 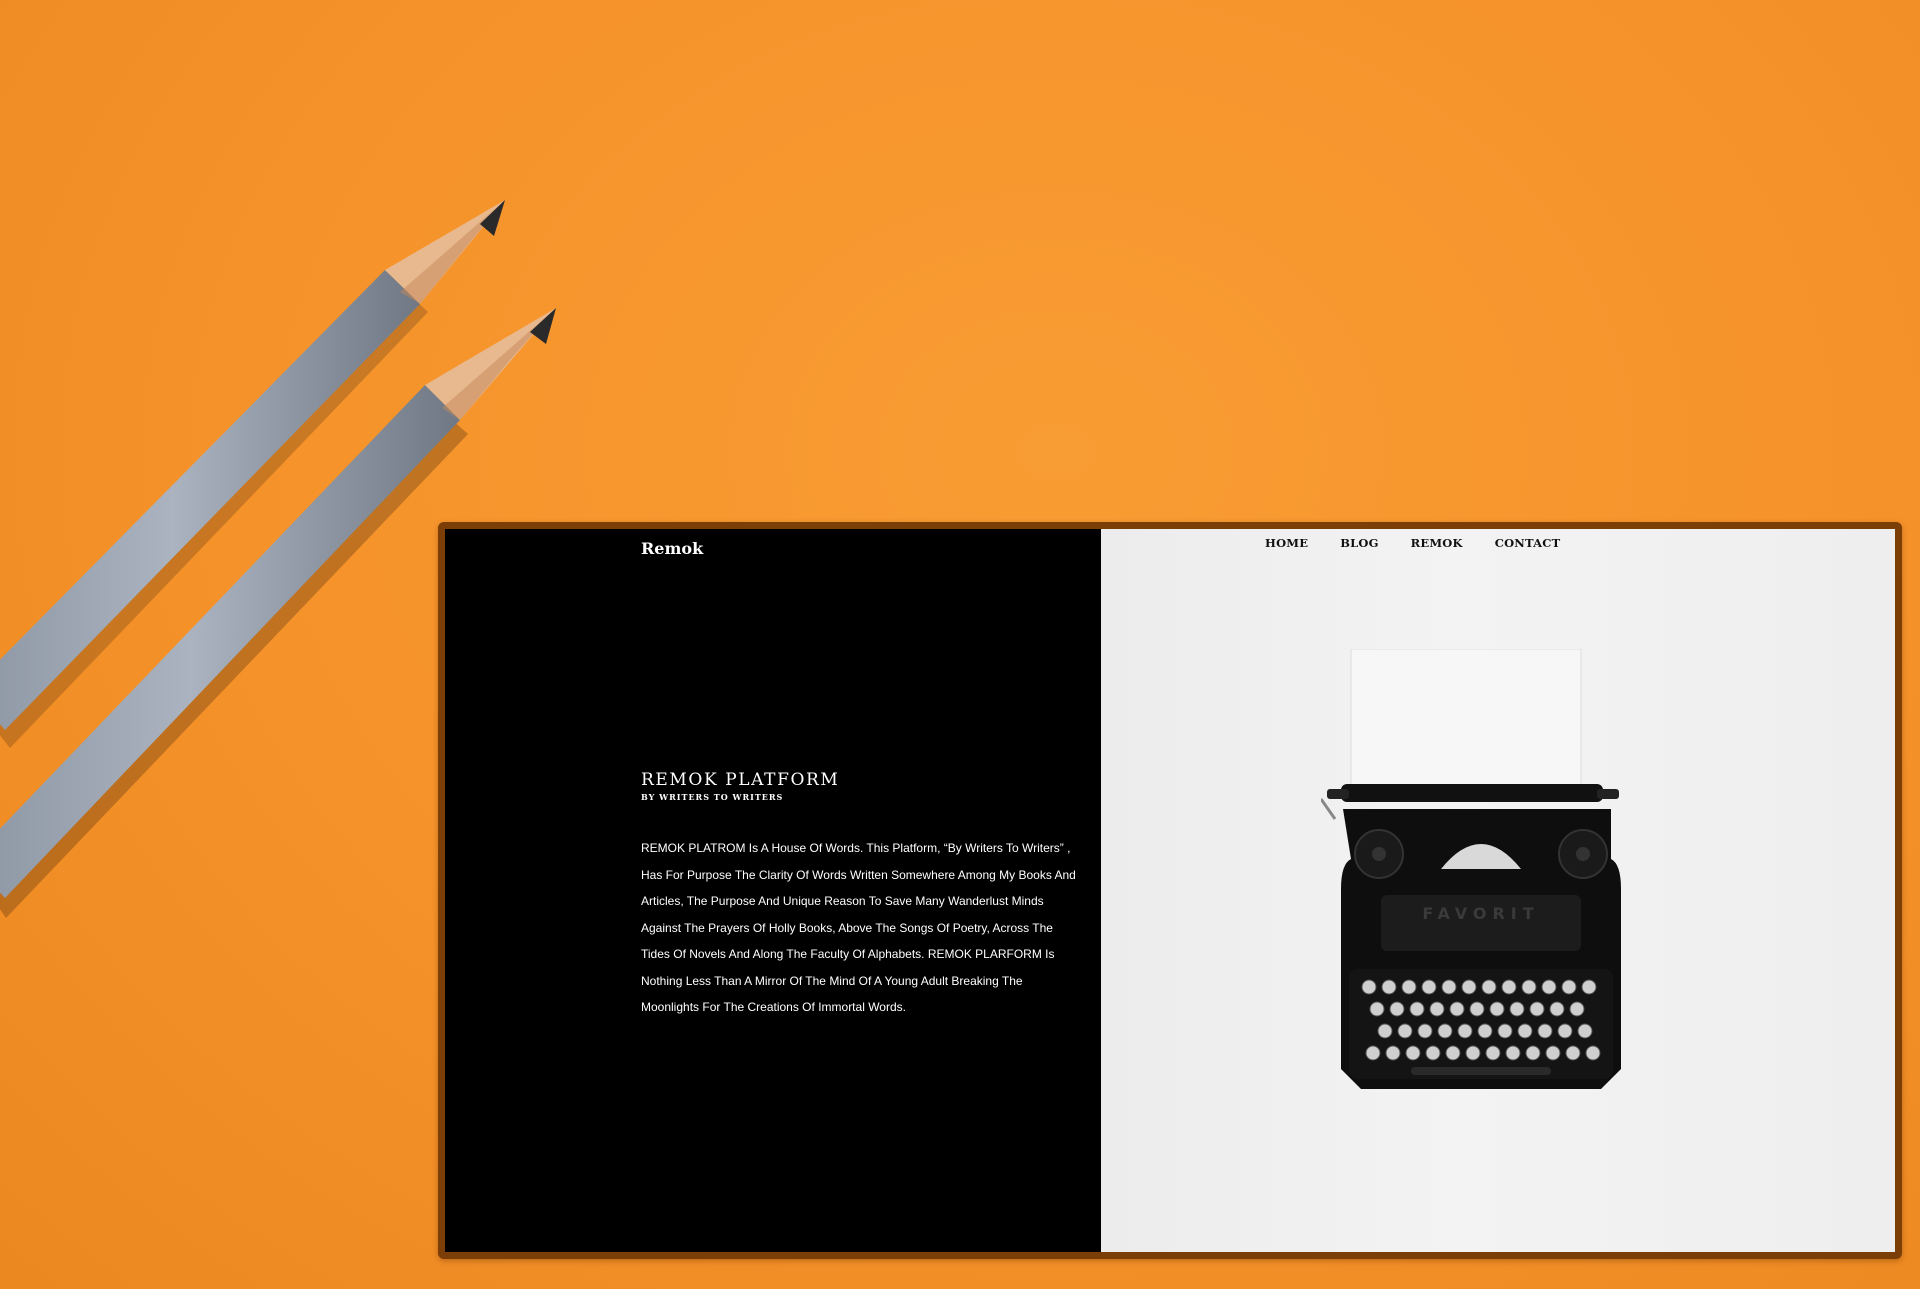 I want to click on main-nav: HOME BLOG REMOK CONTACT, so click(x=1412, y=543).